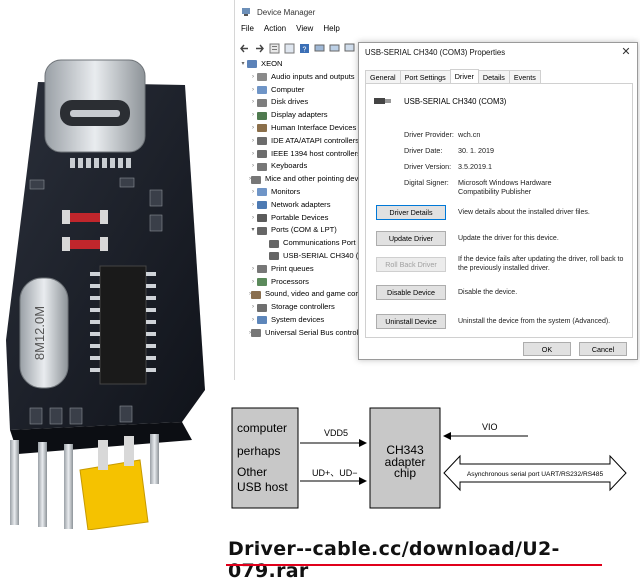 This screenshot has width=640, height=582. I want to click on menu-action: Action, so click(275, 31).